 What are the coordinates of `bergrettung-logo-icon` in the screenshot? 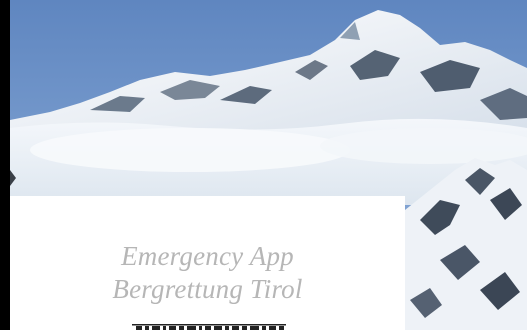 It's located at (209, 327).